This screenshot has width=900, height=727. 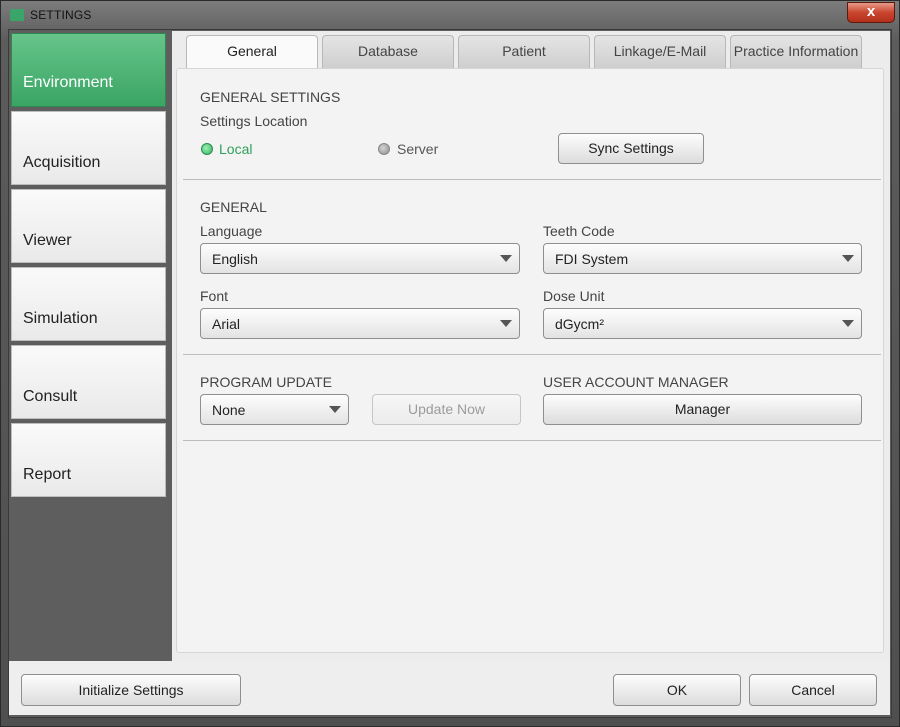 What do you see at coordinates (449, 688) in the screenshot?
I see `footer-bar: Initialize Settings OK Cancel` at bounding box center [449, 688].